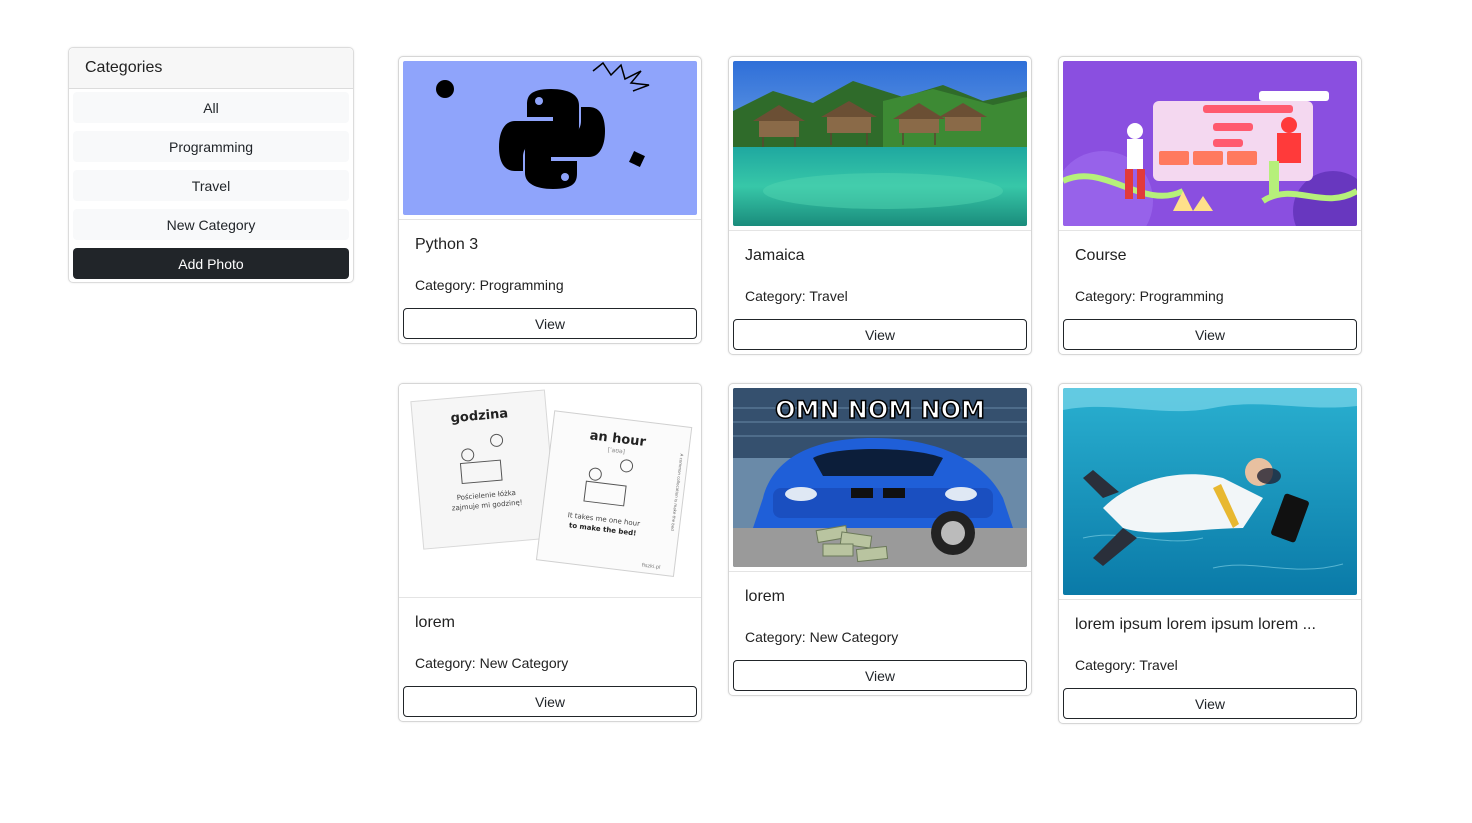  I want to click on blue-car-meme-image: OMN NOM NOM, so click(880, 477).